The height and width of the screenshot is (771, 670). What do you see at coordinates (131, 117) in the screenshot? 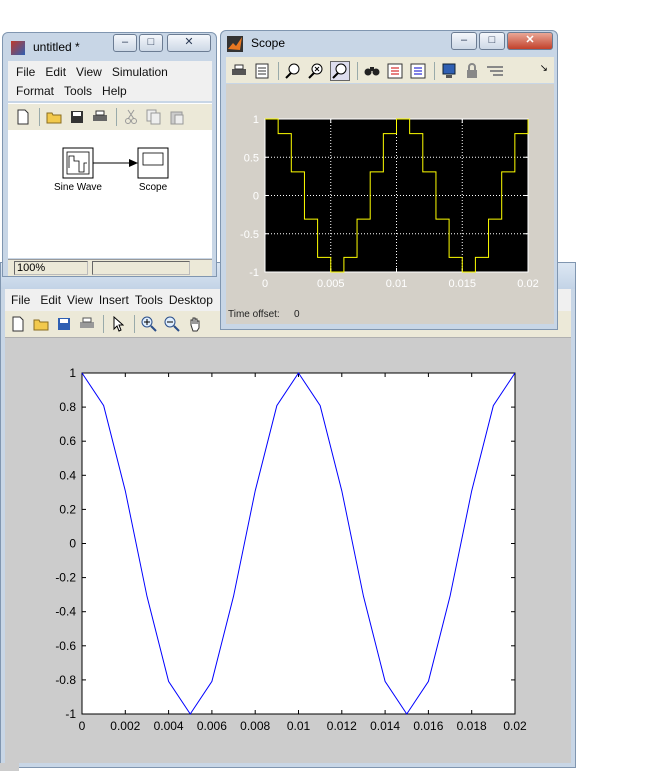
I see `cut-icon` at bounding box center [131, 117].